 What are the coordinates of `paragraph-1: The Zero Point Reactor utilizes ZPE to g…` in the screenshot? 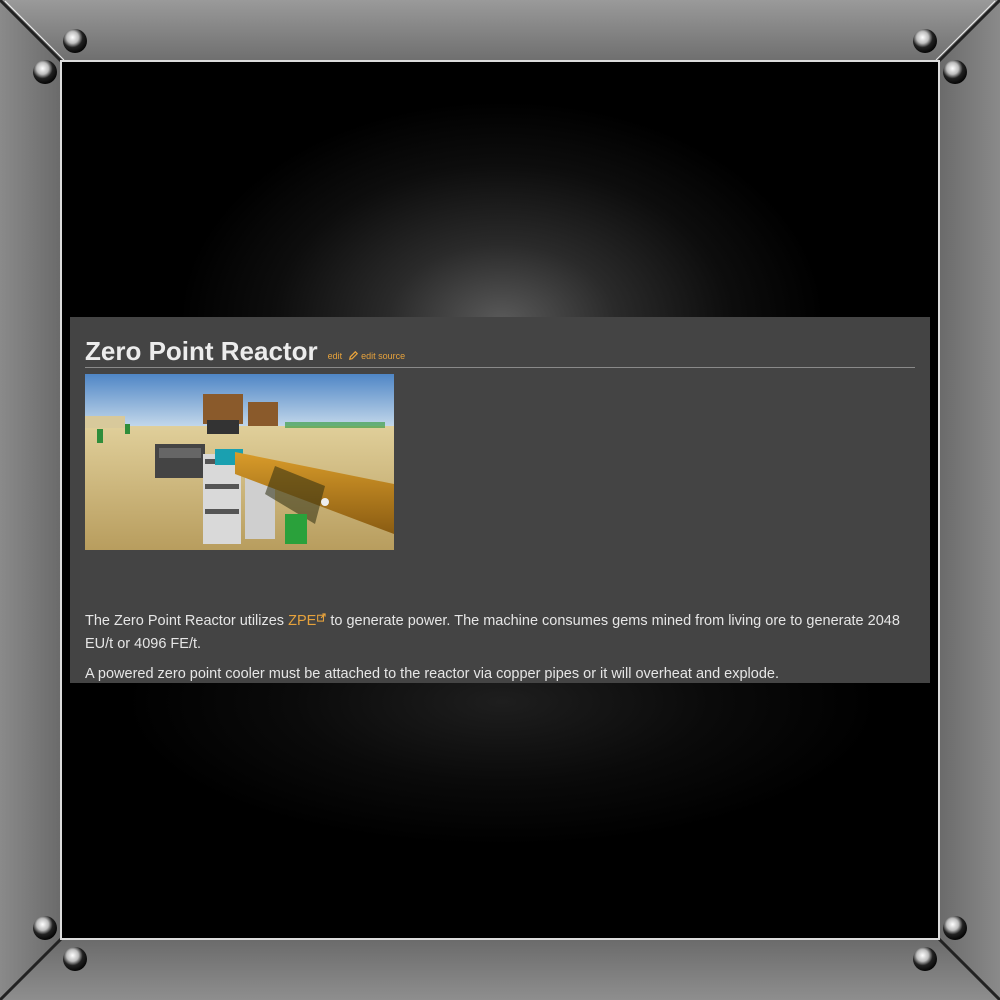 It's located at (500, 633).